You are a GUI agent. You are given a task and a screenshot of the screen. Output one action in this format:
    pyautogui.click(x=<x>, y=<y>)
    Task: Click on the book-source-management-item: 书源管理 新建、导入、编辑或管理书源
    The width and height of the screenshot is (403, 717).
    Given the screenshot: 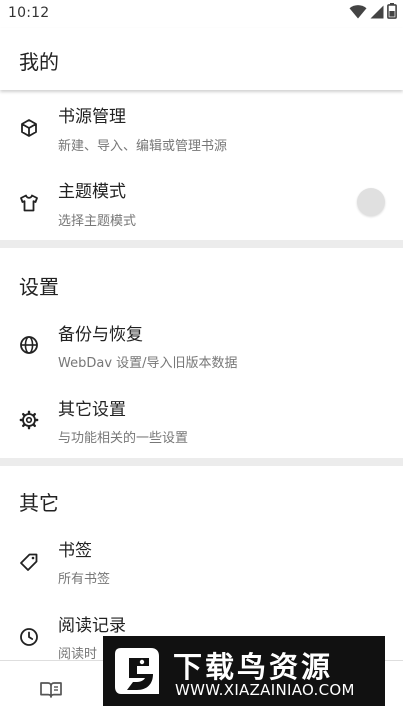 What is the action you would take?
    pyautogui.click(x=201, y=127)
    